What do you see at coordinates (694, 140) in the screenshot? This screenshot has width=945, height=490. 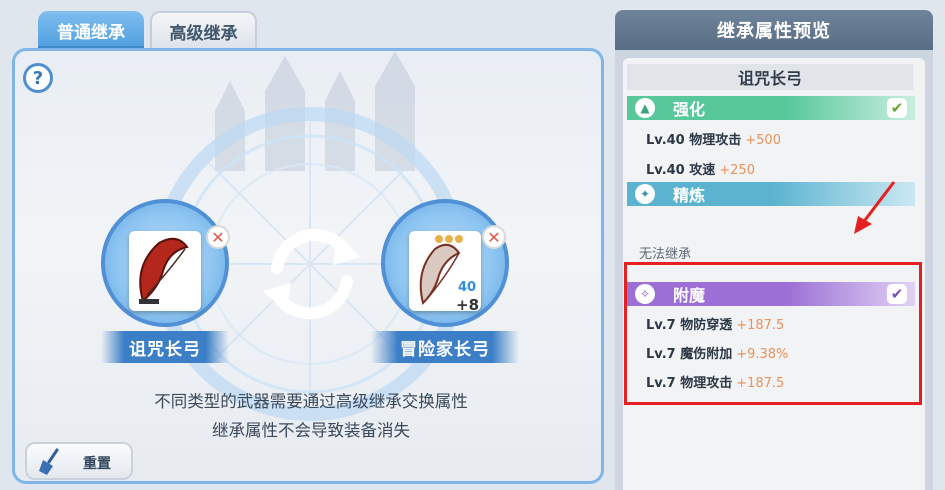 I see `stat-name: Lv.40 物理攻击` at bounding box center [694, 140].